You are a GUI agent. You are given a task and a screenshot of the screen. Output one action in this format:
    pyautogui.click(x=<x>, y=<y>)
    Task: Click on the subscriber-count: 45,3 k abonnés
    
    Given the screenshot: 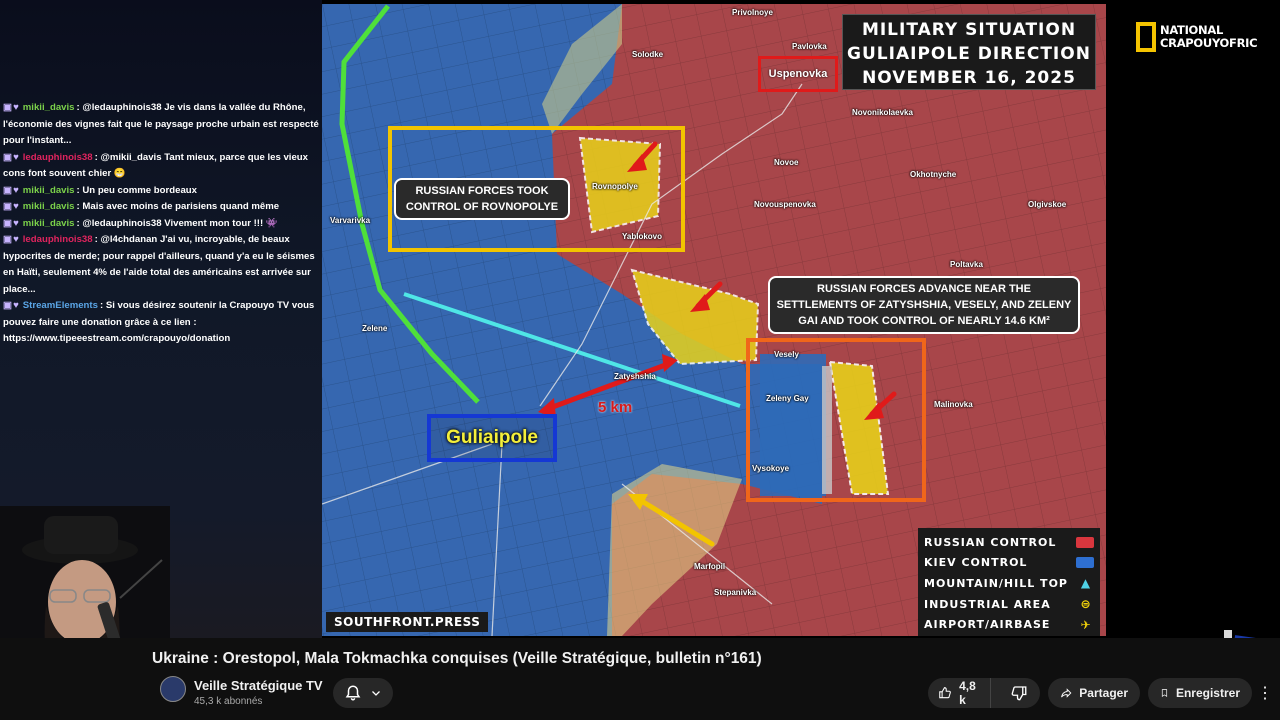 What is the action you would take?
    pyautogui.click(x=228, y=701)
    